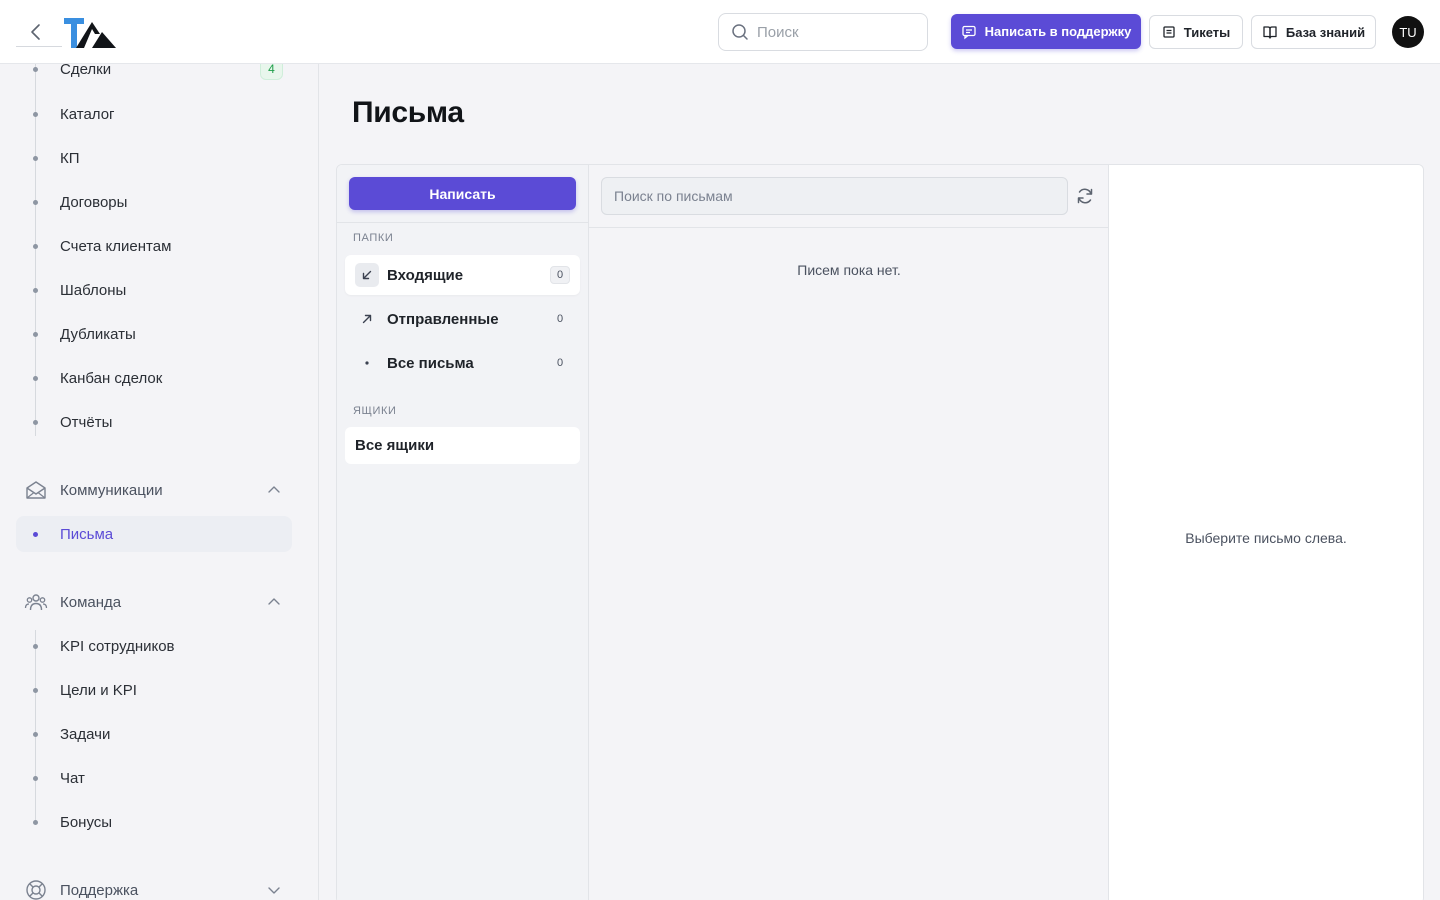 Image resolution: width=1440 pixels, height=900 pixels. I want to click on write-to-support-label: Написать в поддержку, so click(1058, 31).